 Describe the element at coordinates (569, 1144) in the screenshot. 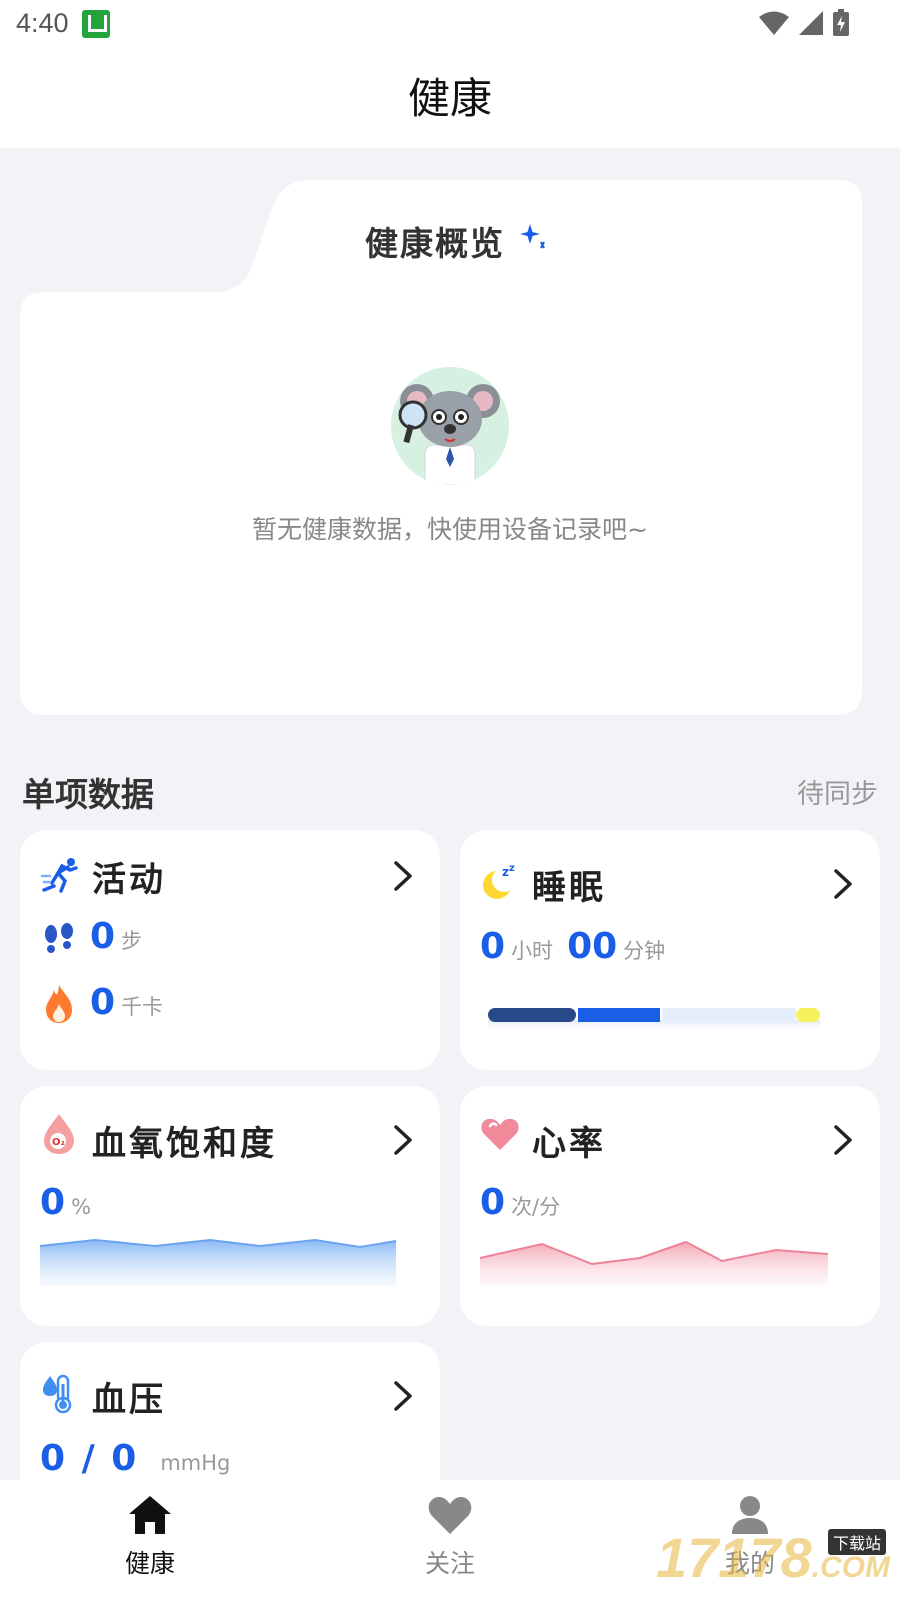

I see `heart-rate-title: 心率` at that location.